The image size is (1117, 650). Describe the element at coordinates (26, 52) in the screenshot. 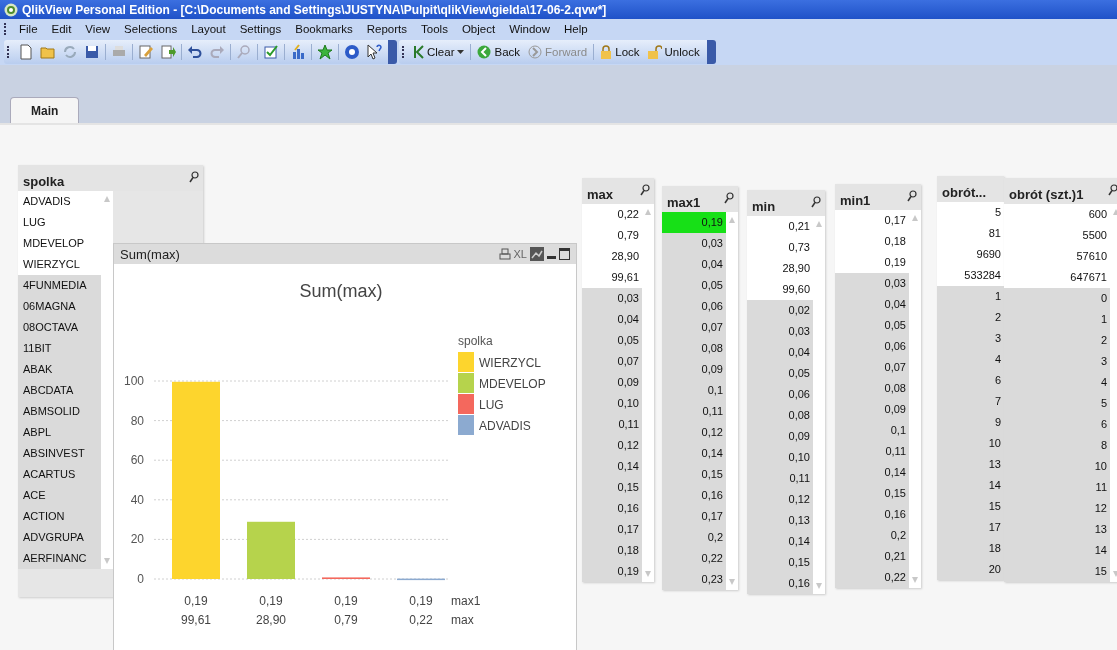

I see `new-document-icon` at that location.